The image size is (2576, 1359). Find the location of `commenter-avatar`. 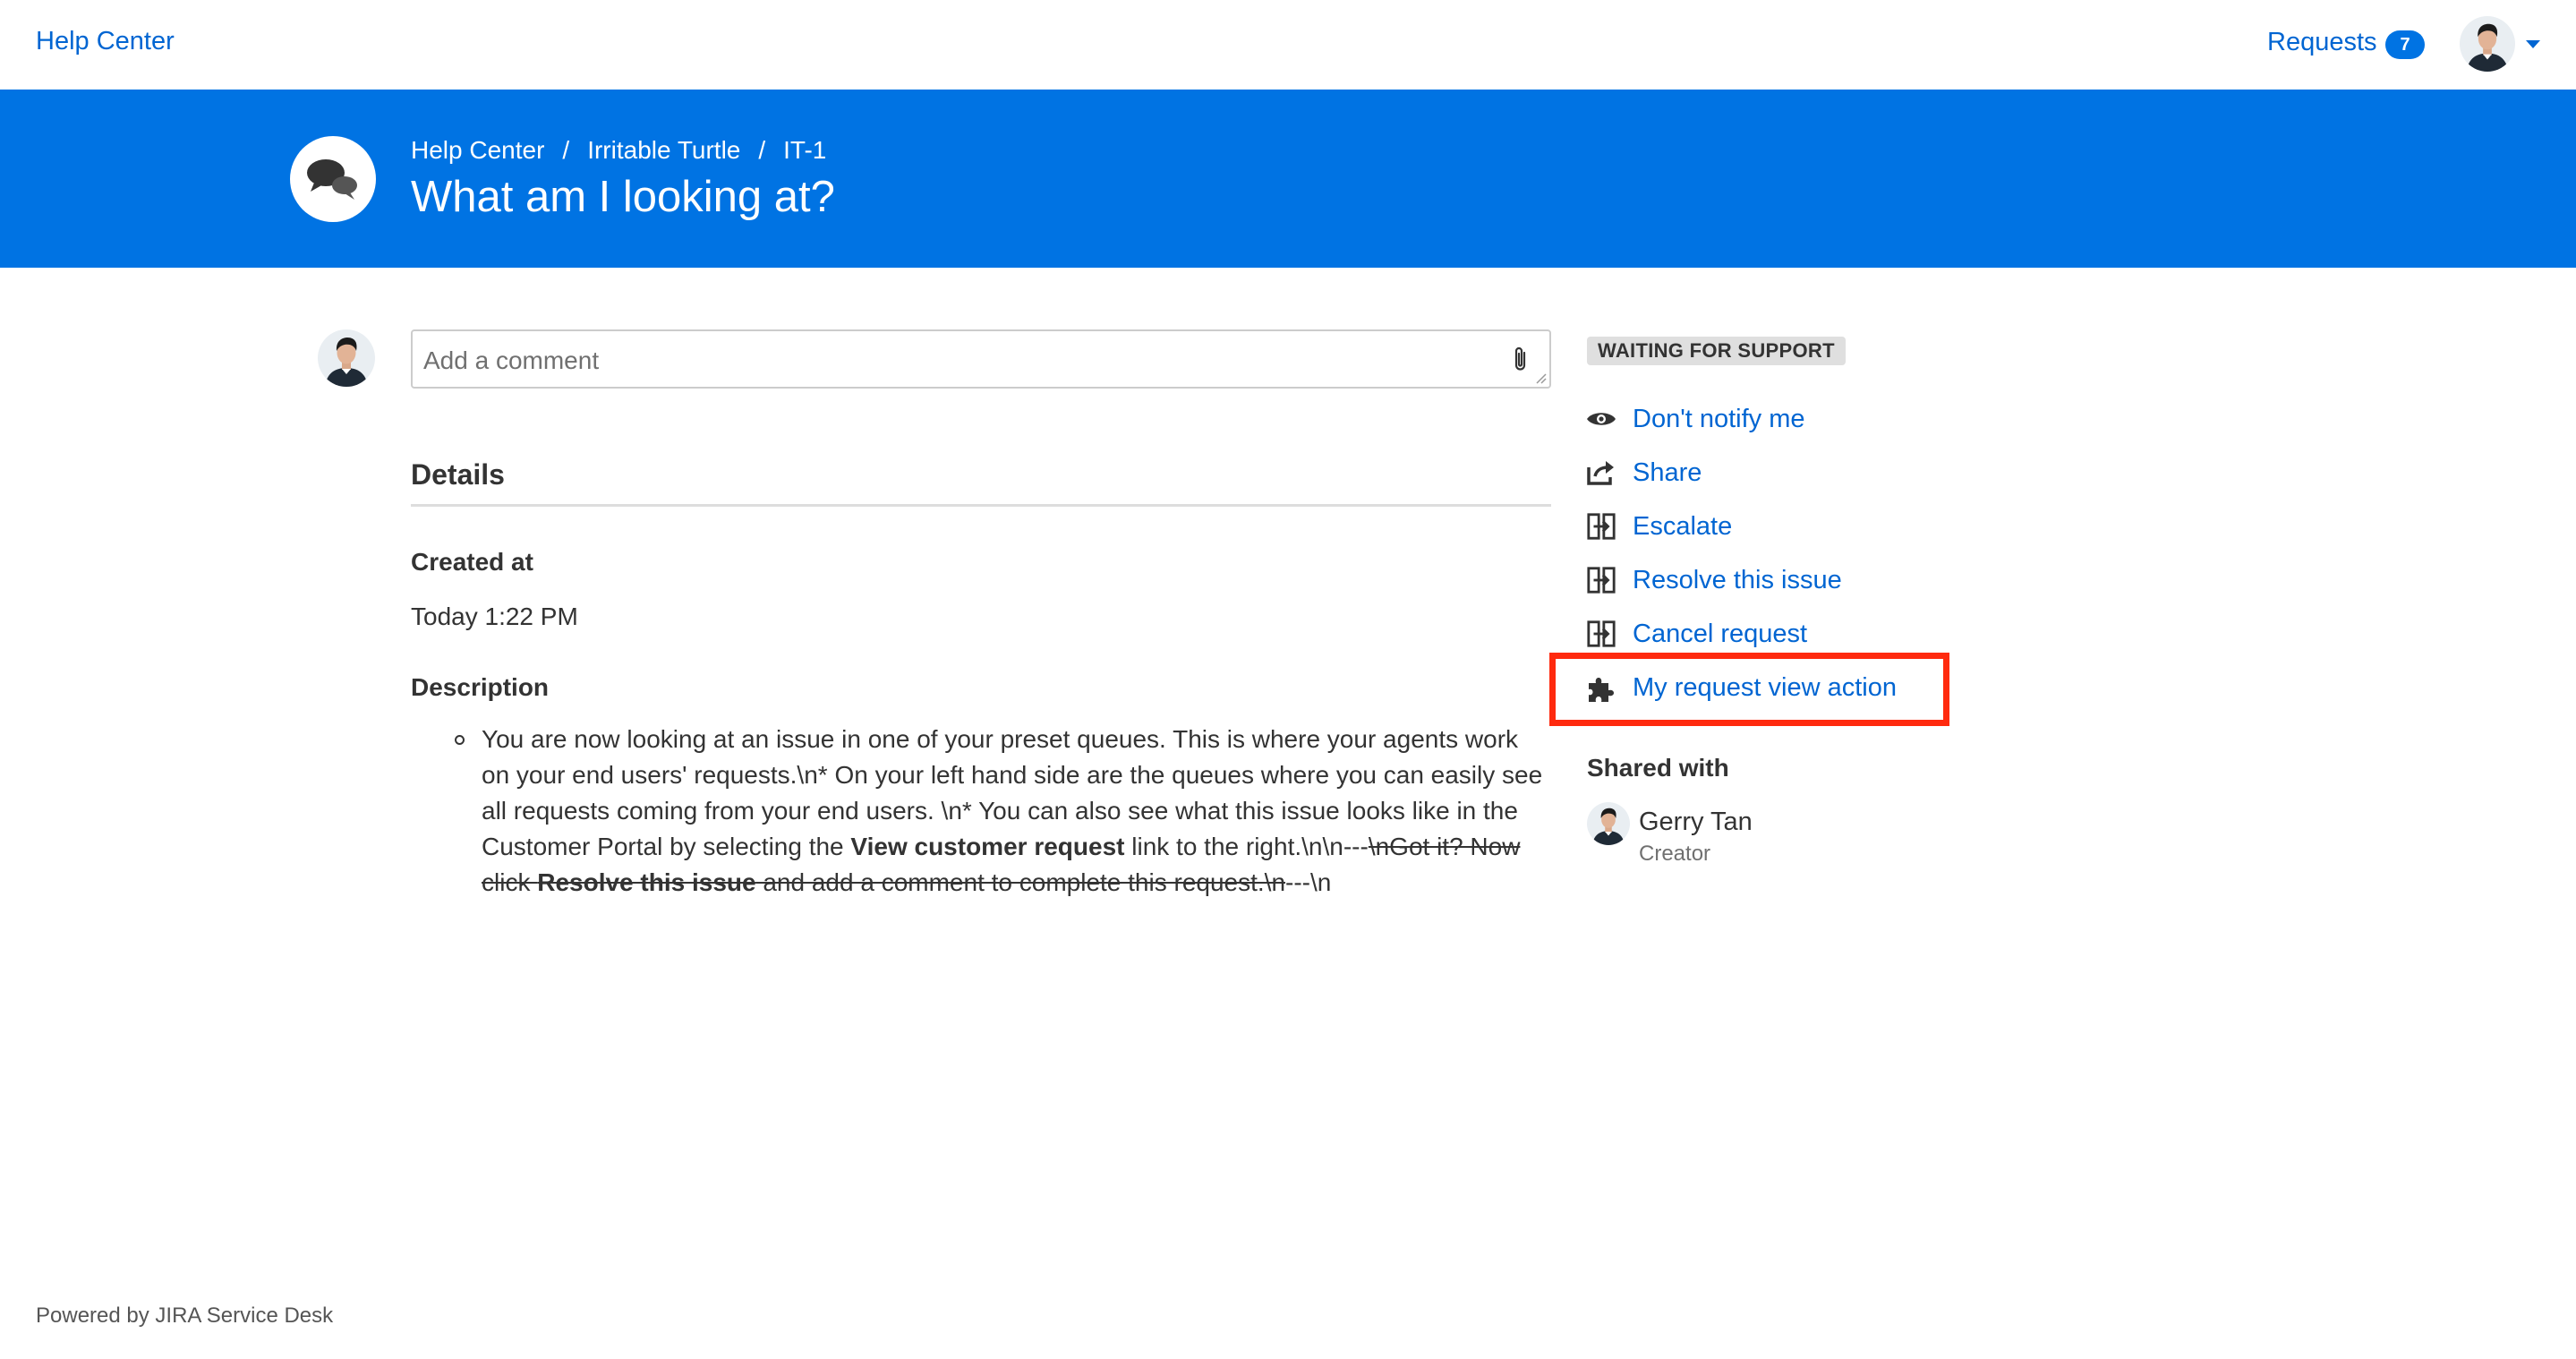

commenter-avatar is located at coordinates (346, 358).